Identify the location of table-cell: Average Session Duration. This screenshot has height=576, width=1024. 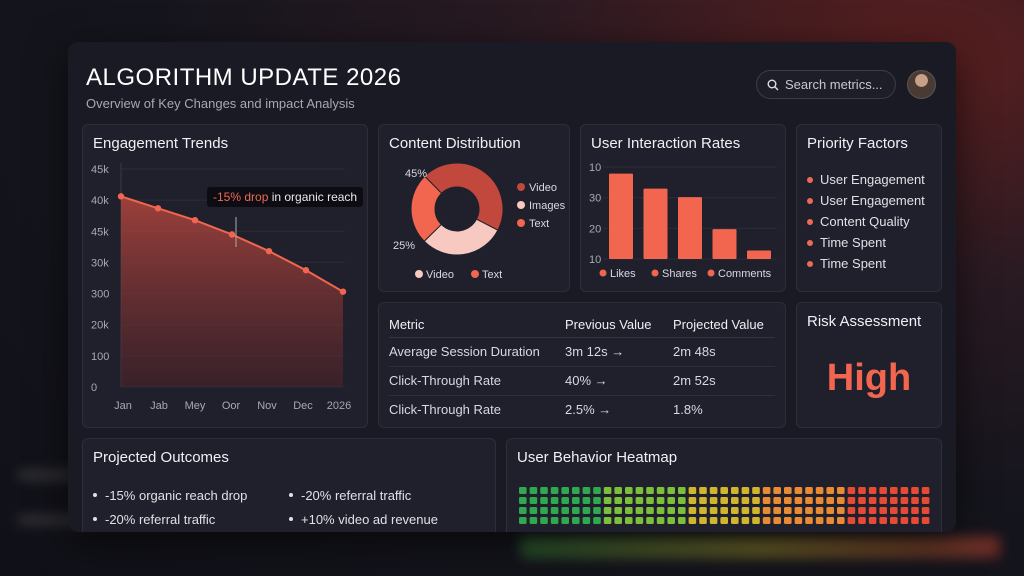
(477, 352).